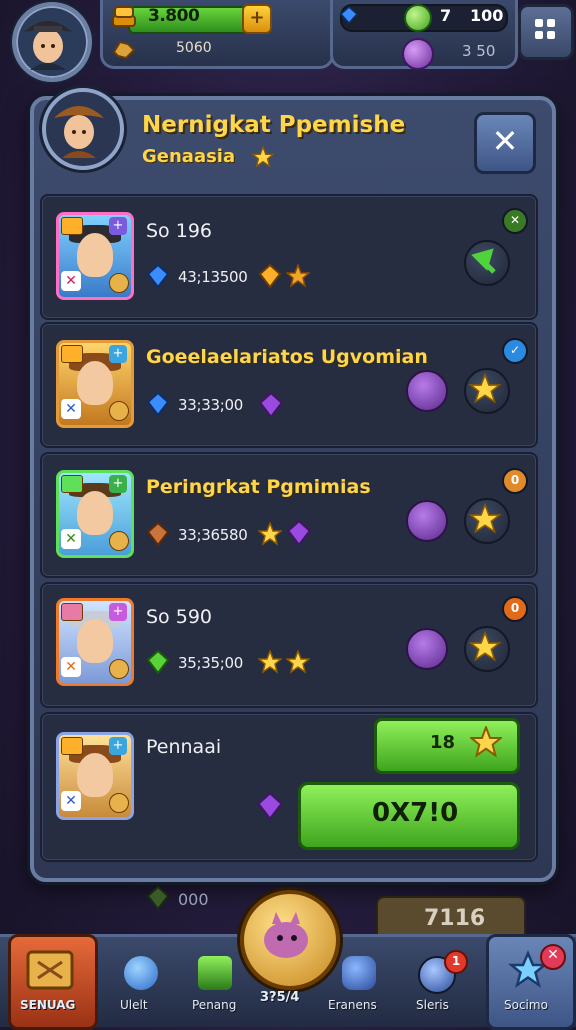 The height and width of the screenshot is (1030, 576). What do you see at coordinates (184, 747) in the screenshot?
I see `row-name: Pennaai` at bounding box center [184, 747].